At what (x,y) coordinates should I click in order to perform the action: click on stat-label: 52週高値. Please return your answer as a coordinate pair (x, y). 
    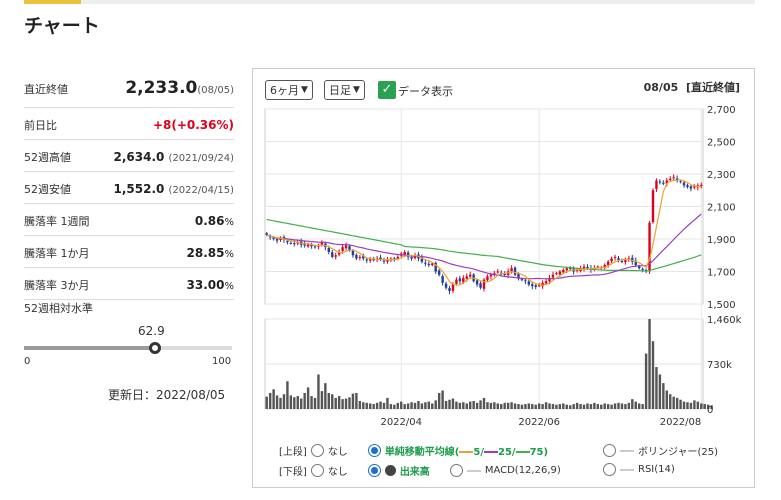
    Looking at the image, I should click on (47, 157).